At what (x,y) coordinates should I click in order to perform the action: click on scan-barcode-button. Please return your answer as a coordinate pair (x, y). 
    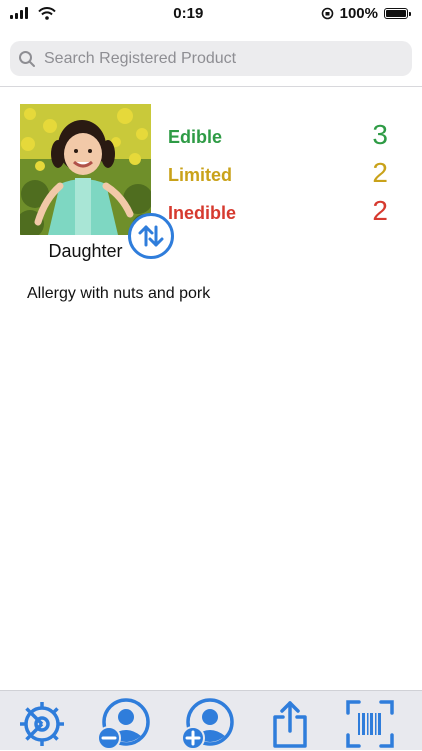
    Looking at the image, I should click on (370, 724).